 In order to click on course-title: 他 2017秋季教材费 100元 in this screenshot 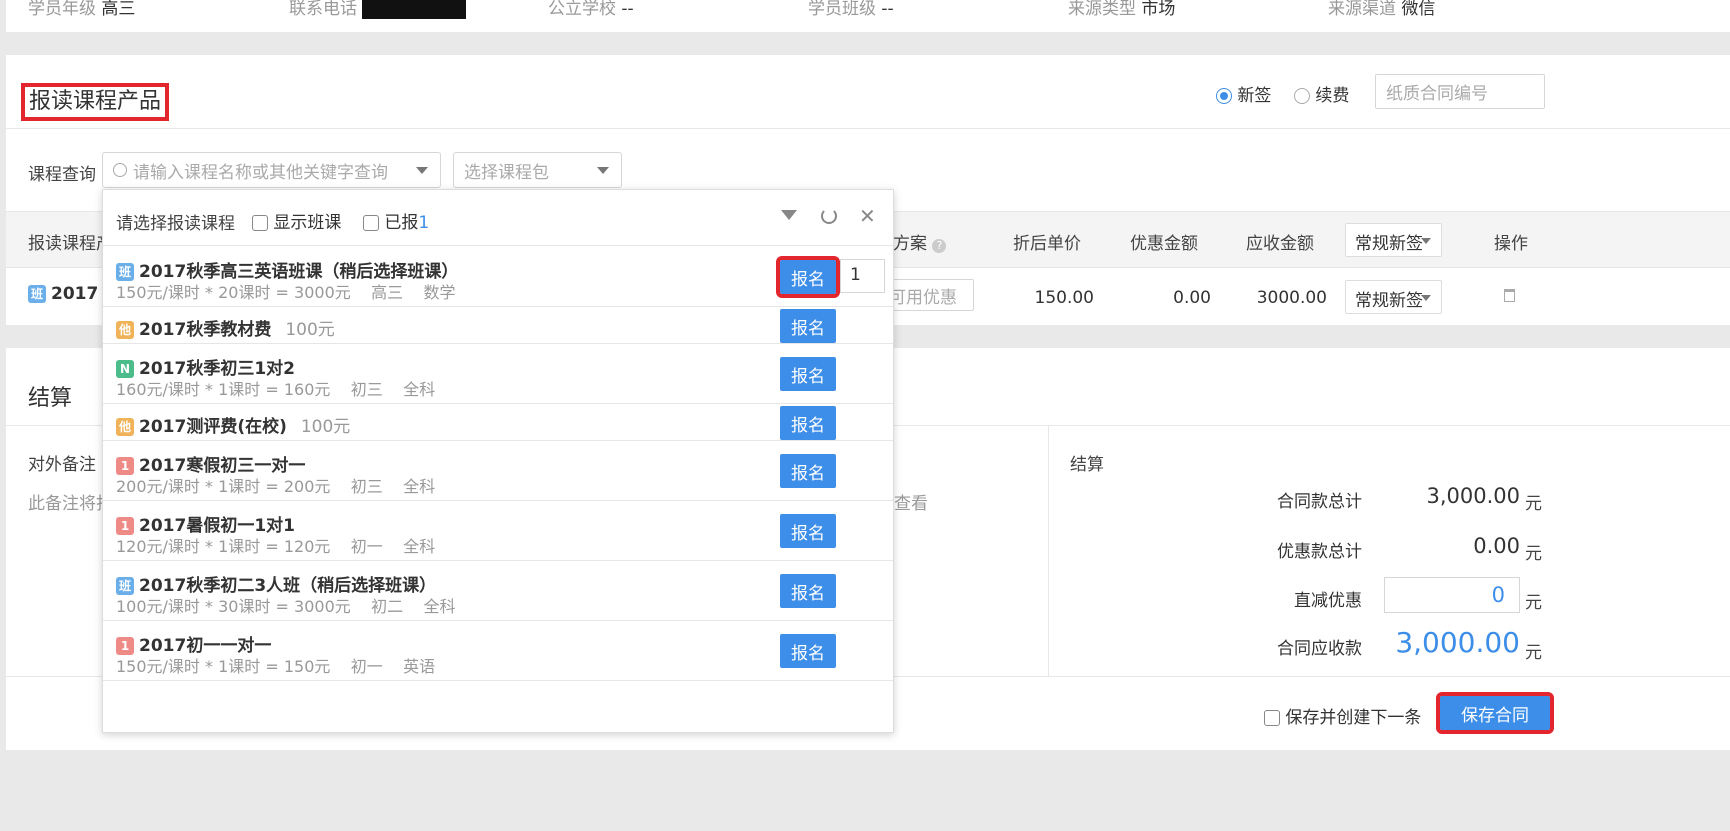, I will do `click(225, 327)`.